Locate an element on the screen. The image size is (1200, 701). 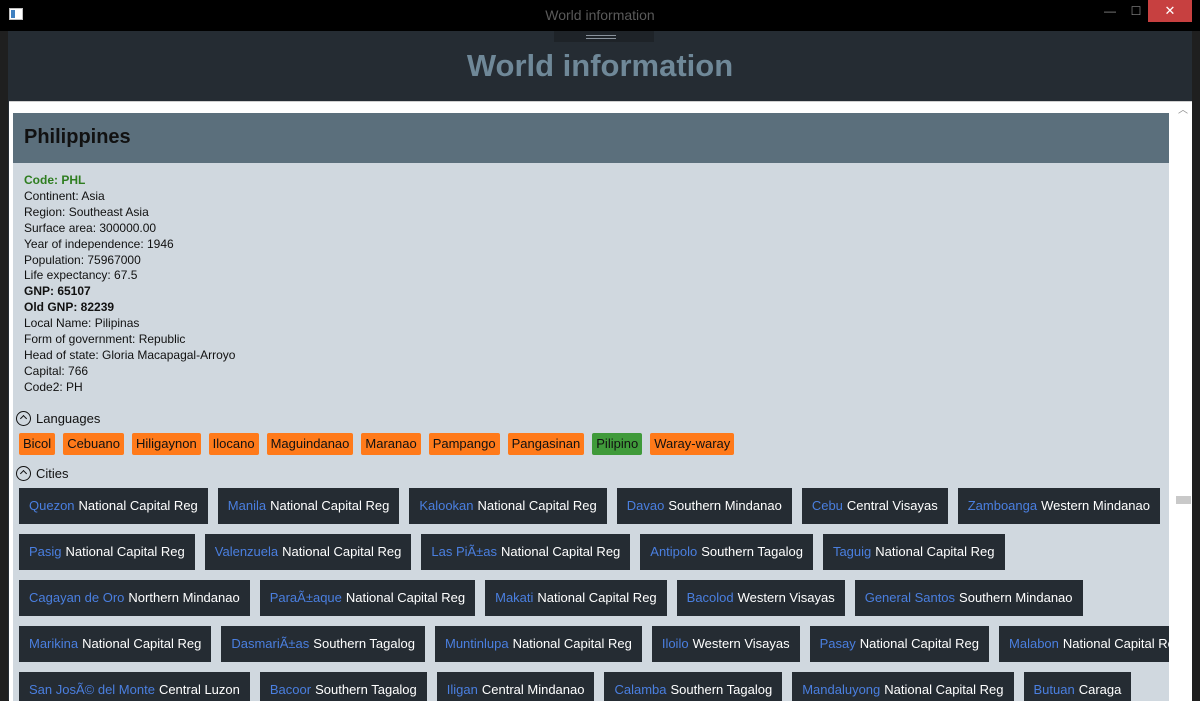
city-chip: MalabonNational Capital Reg is located at coordinates (1084, 644).